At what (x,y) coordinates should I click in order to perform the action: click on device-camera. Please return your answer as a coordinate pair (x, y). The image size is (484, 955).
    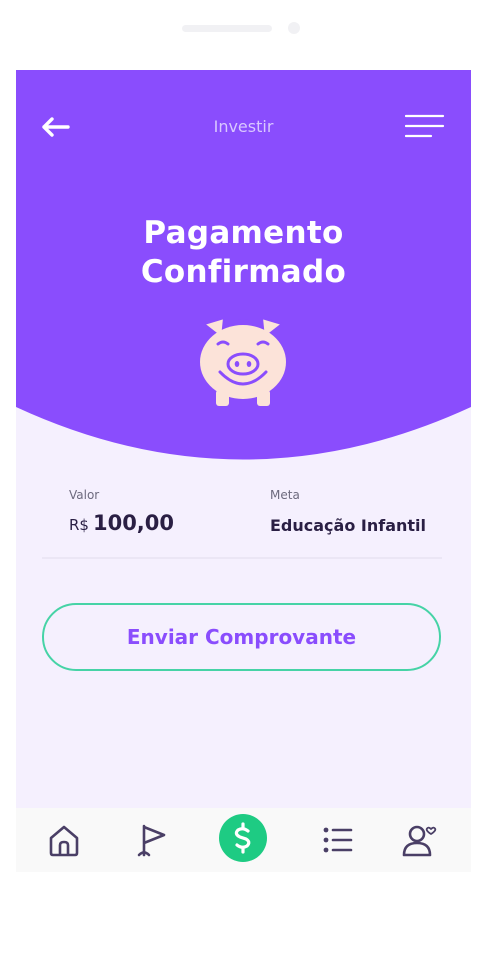
    Looking at the image, I should click on (294, 28).